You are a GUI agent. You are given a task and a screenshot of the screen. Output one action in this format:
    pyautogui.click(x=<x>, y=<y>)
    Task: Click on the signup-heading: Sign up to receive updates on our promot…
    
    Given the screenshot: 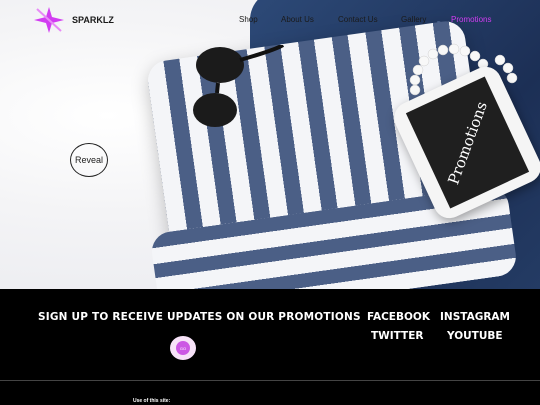 What is the action you would take?
    pyautogui.click(x=199, y=317)
    